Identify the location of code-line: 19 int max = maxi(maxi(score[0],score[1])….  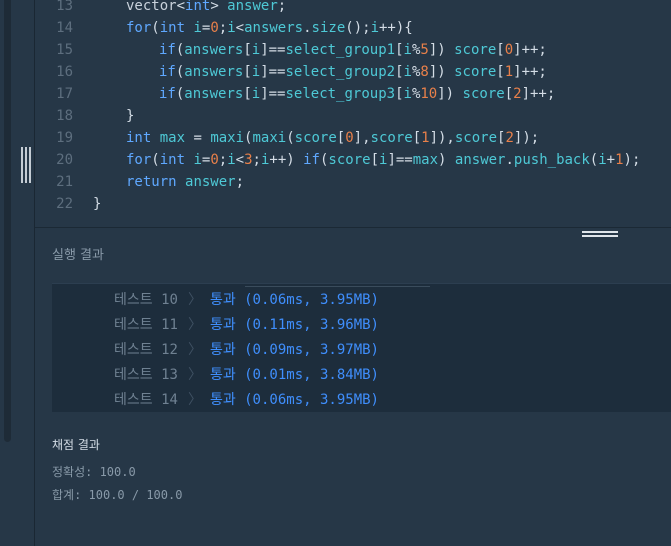
(353, 138).